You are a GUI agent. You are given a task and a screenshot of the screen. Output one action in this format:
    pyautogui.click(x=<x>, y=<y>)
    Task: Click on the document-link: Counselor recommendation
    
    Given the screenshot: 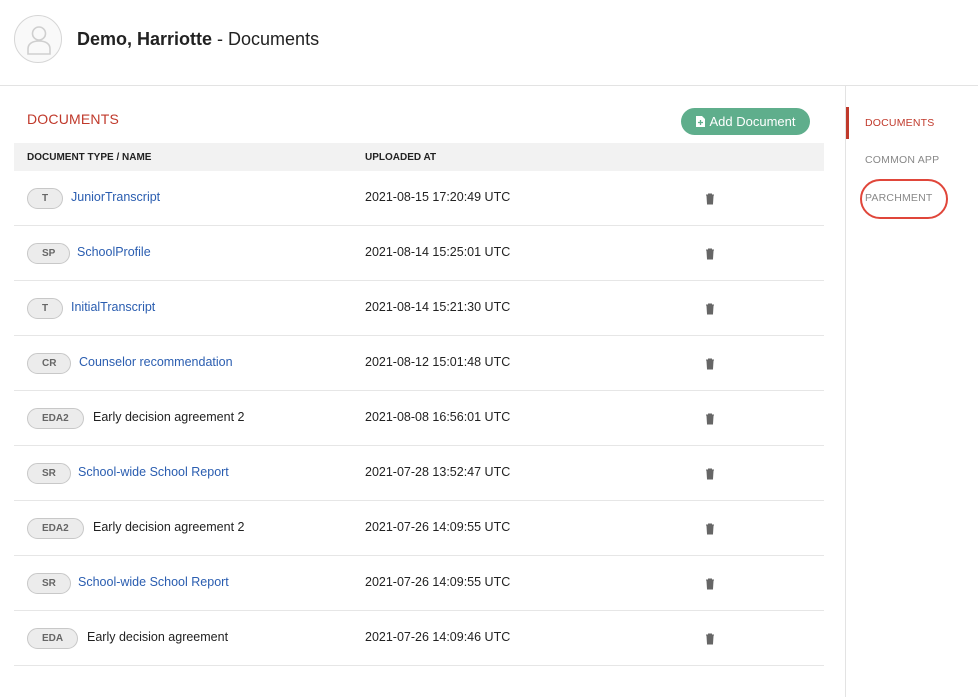 What is the action you would take?
    pyautogui.click(x=156, y=362)
    